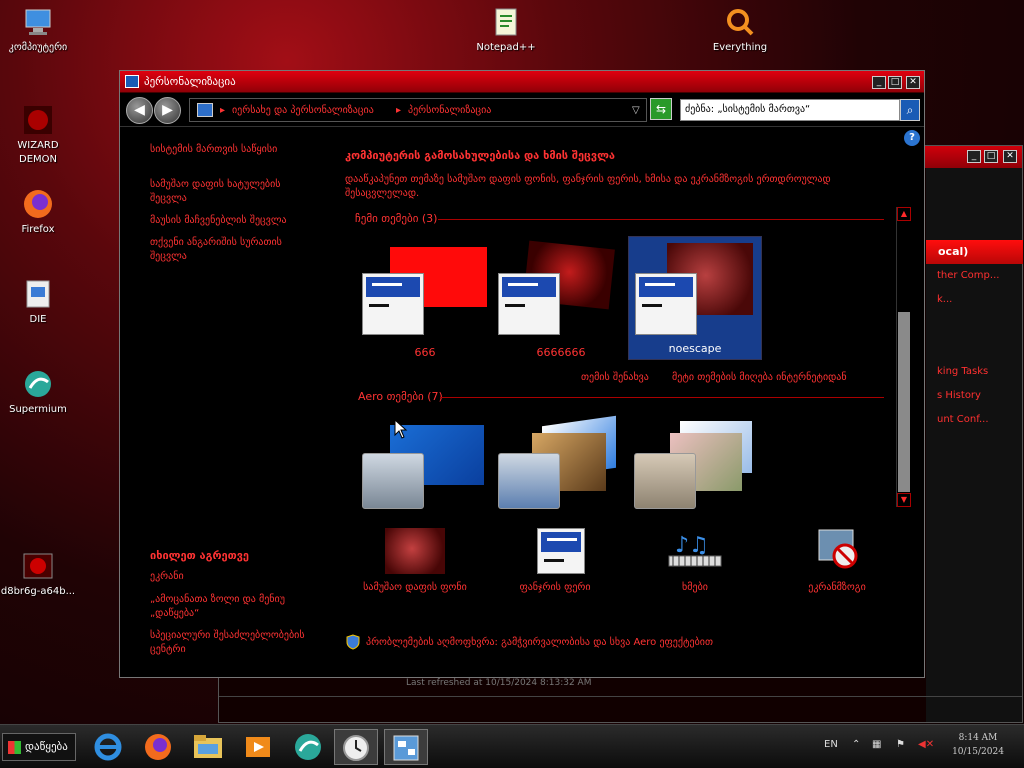 This screenshot has width=1024, height=768. Describe the element at coordinates (974, 156) in the screenshot. I see `bg-minimize-button: _` at that location.